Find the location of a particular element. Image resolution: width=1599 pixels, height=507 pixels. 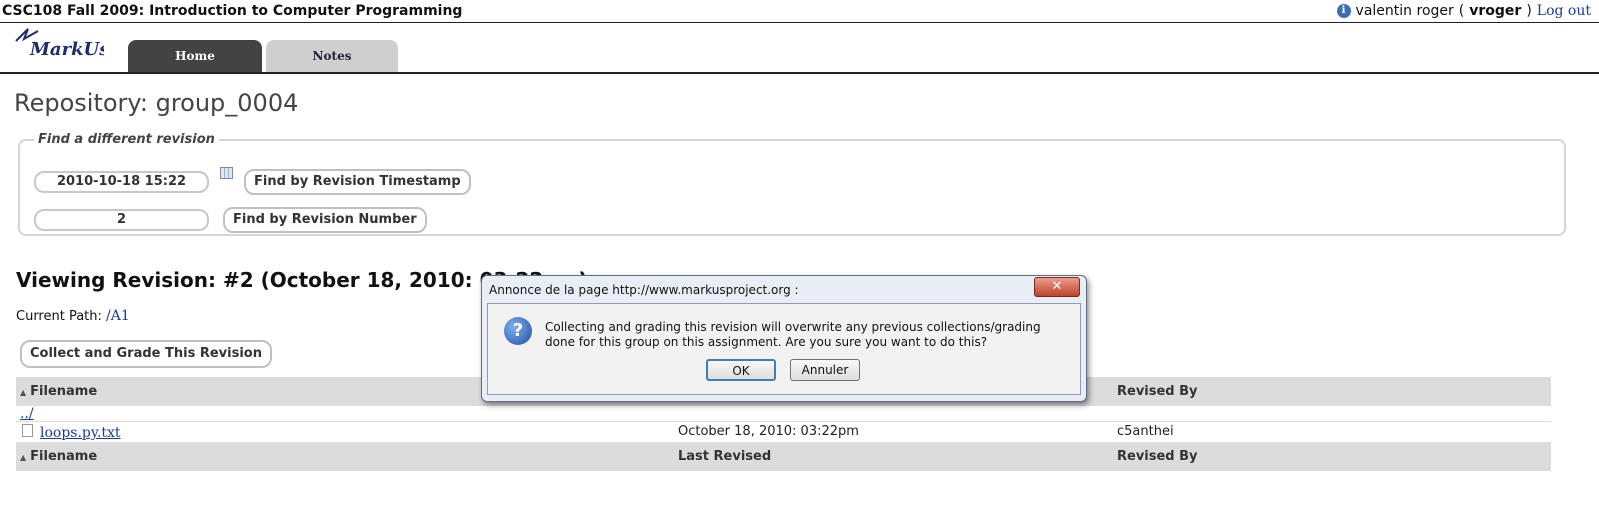

revision-timestamp-field: 2010-10-18 15:22 is located at coordinates (121, 182).